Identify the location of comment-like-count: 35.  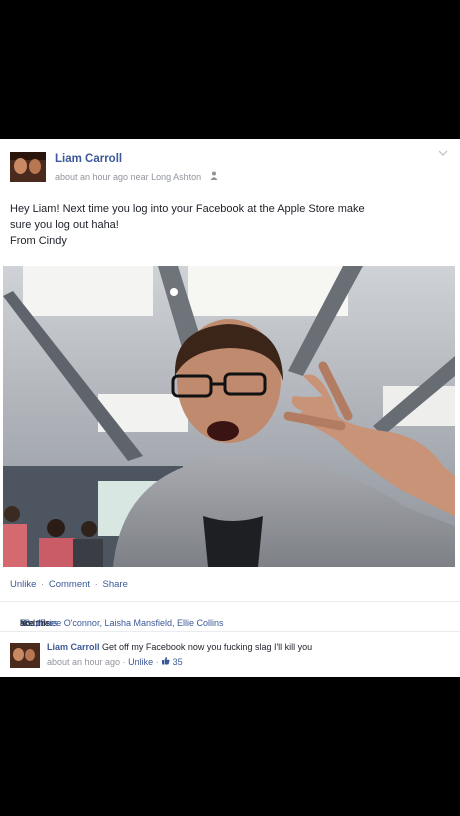
(178, 662).